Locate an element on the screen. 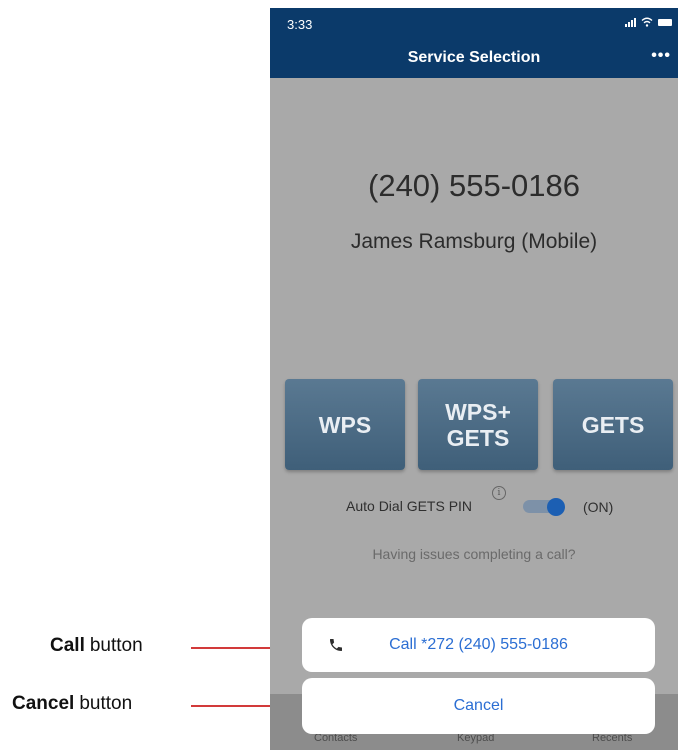 The width and height of the screenshot is (678, 750). gets-label: GETS is located at coordinates (613, 425).